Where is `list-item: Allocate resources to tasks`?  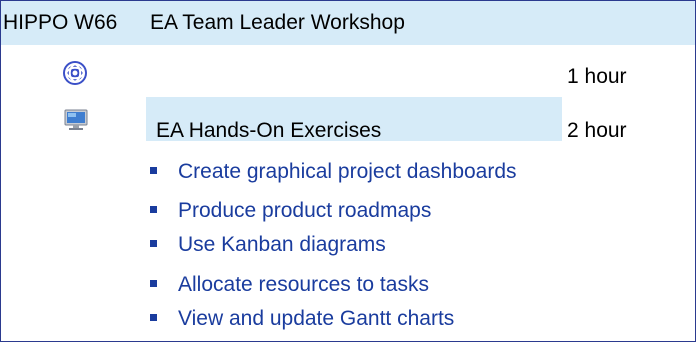 list-item: Allocate resources to tasks is located at coordinates (289, 285).